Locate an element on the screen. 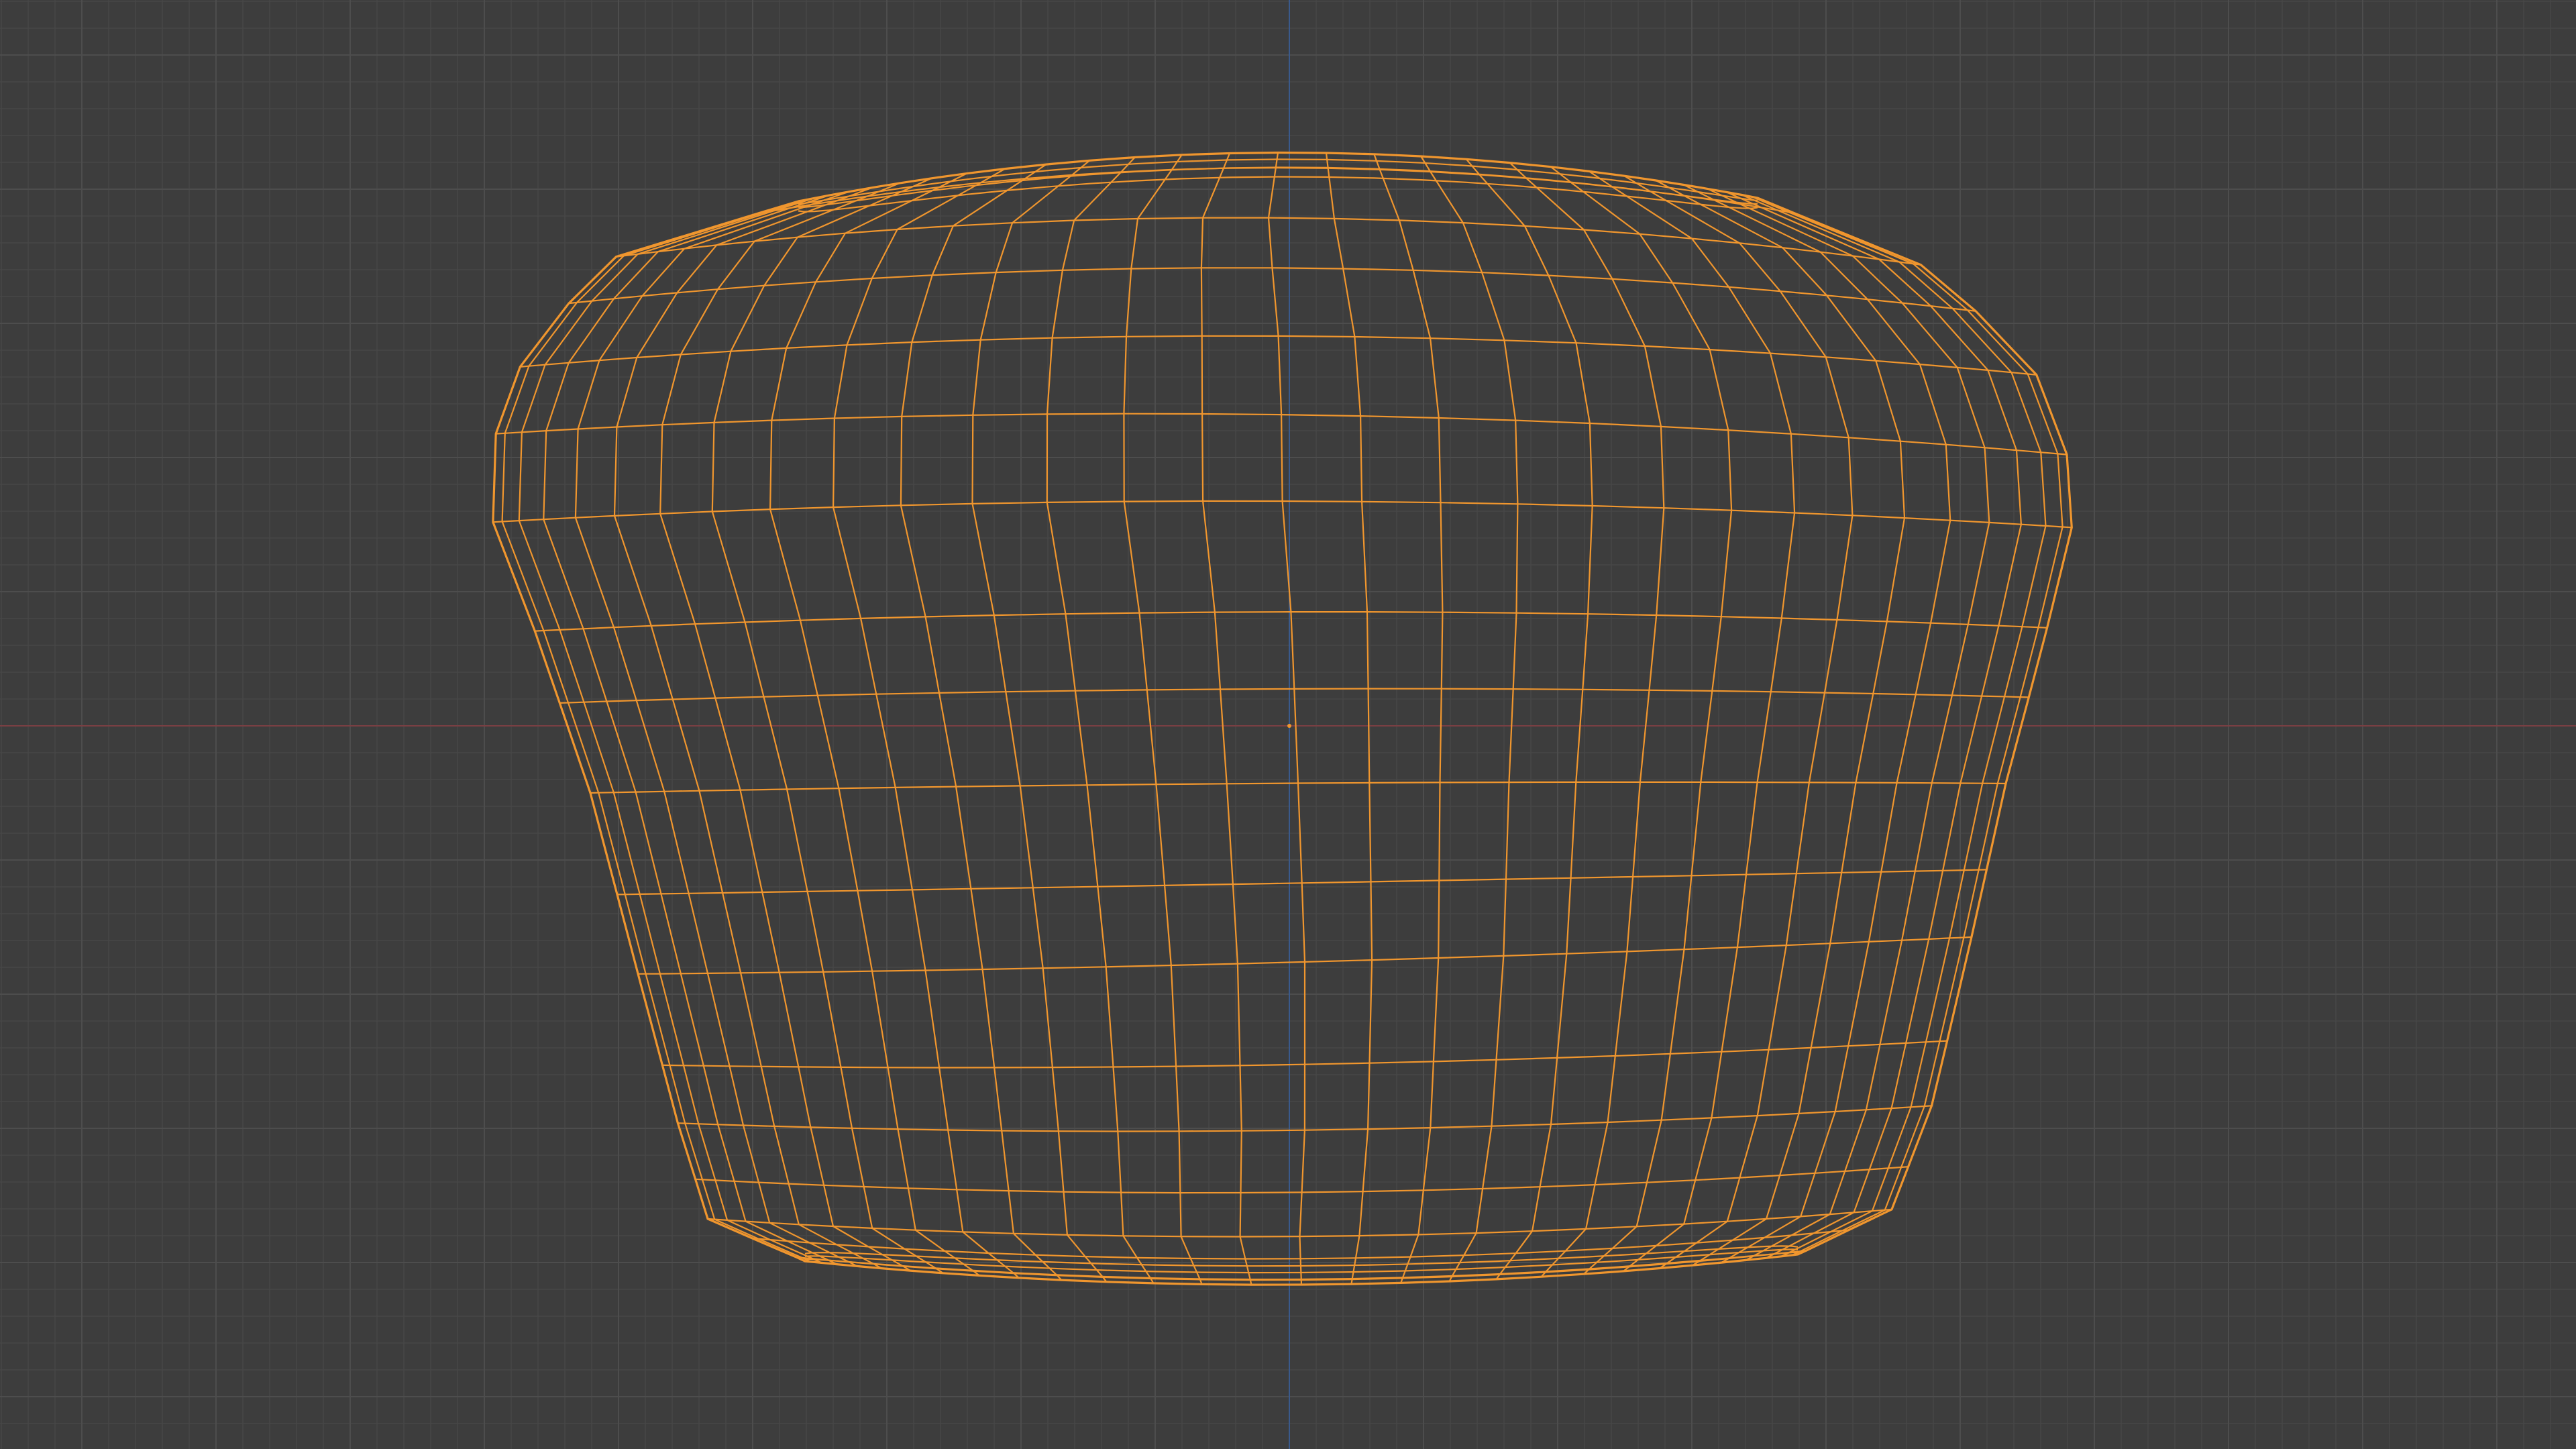 The image size is (2576, 1449). object-origin-dot is located at coordinates (1289, 726).